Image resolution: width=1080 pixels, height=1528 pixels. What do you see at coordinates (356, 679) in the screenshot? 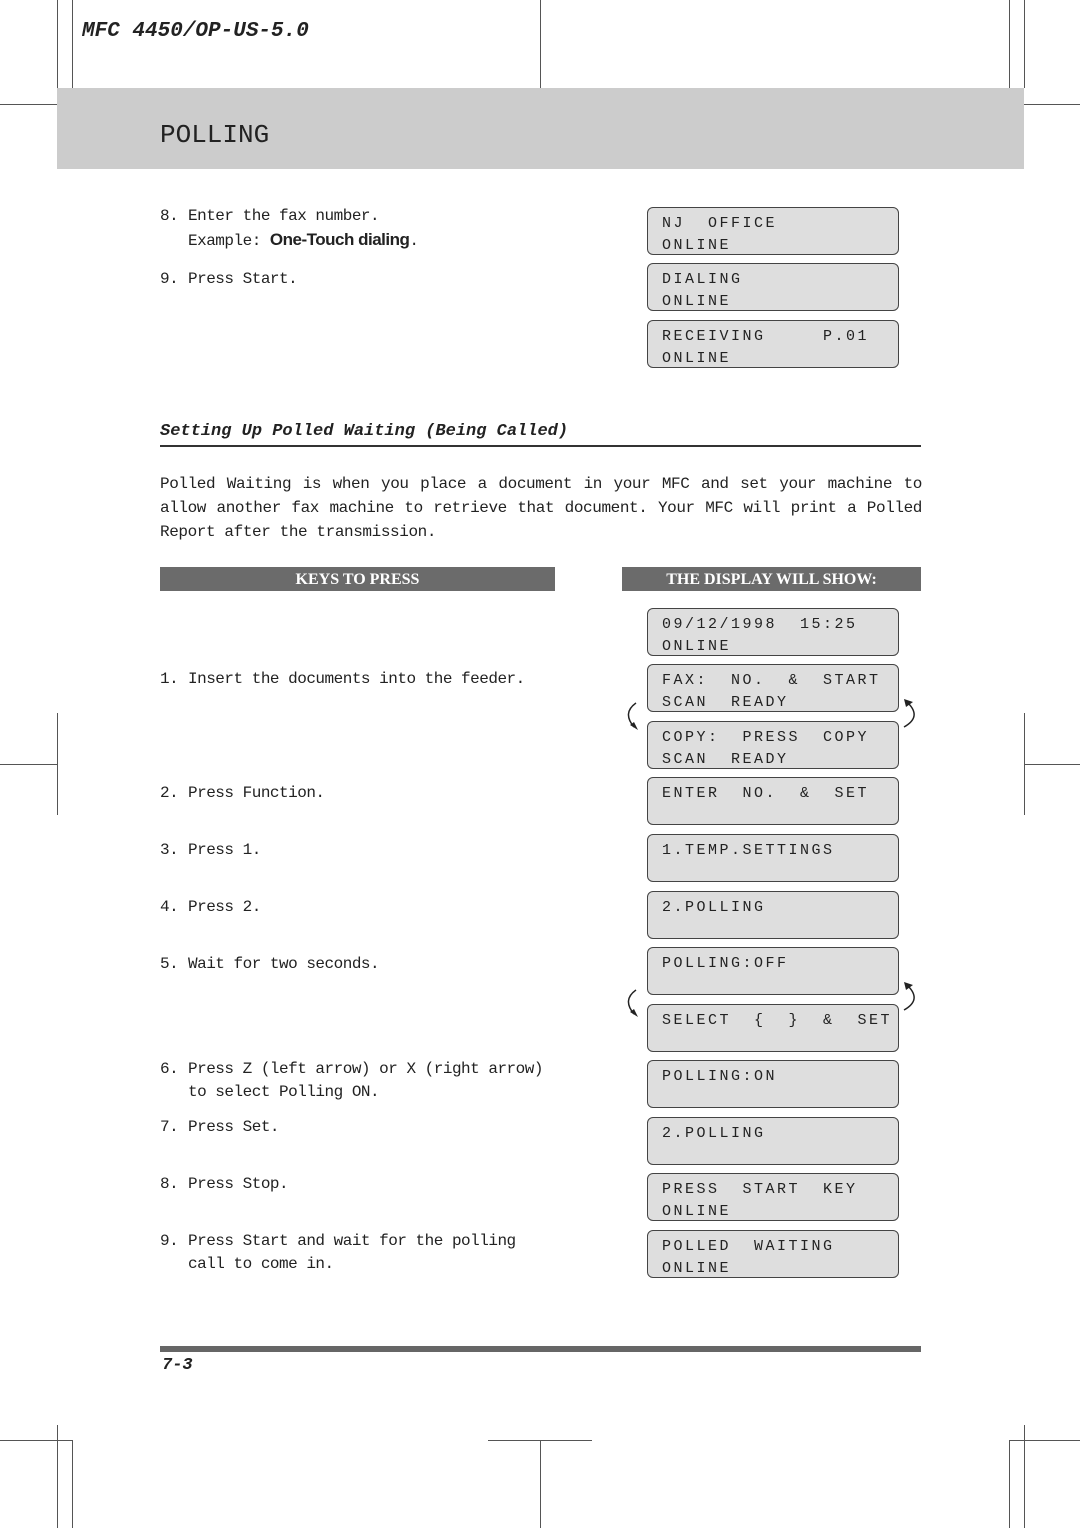
I see `step-text: Insert the documents into the feeder.` at bounding box center [356, 679].